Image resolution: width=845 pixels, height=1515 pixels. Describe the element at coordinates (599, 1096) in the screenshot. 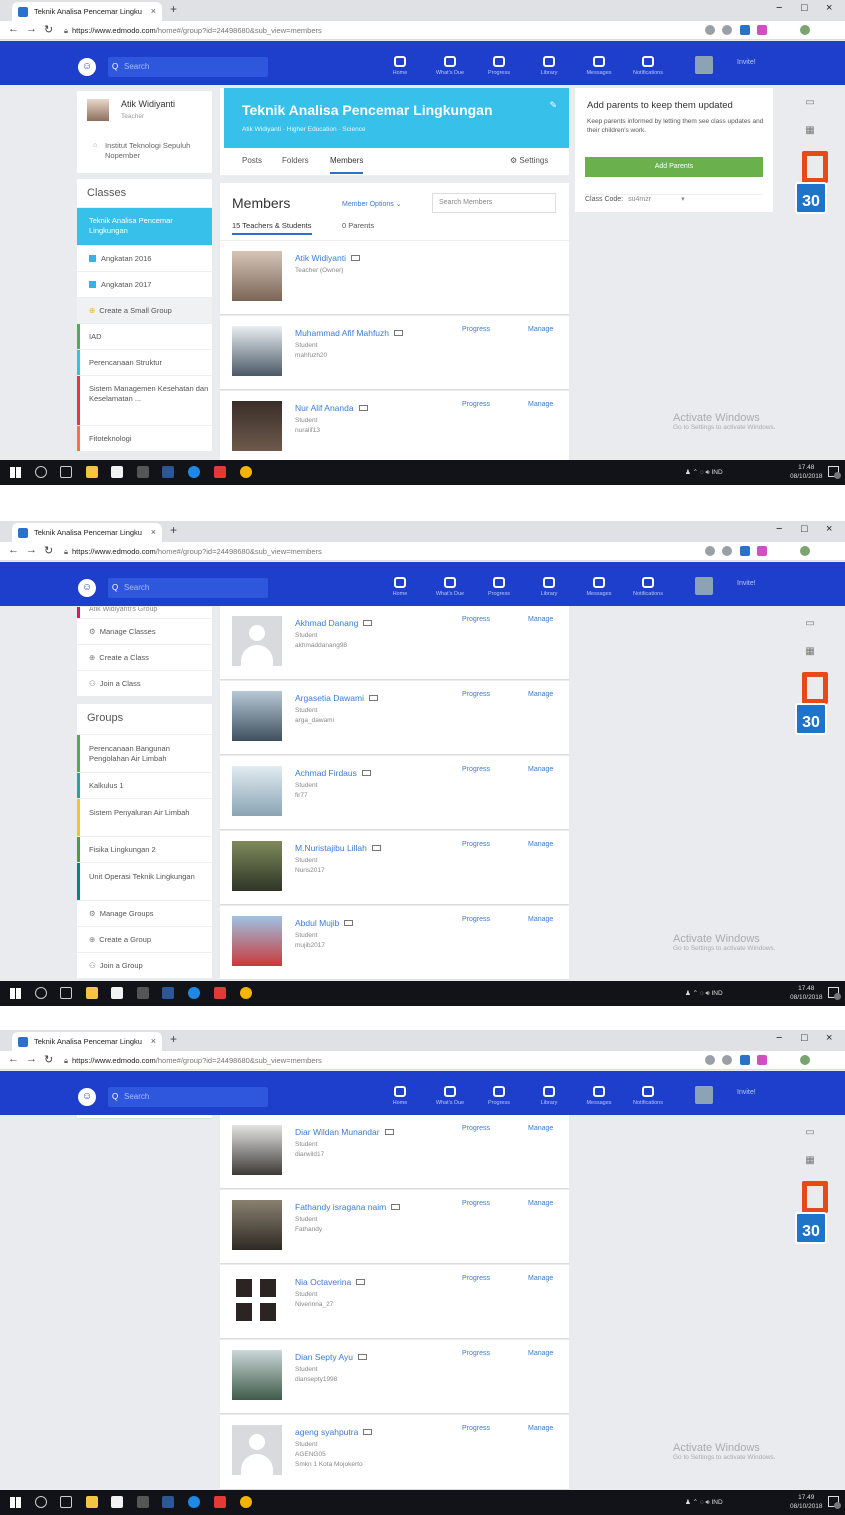

I see `nav-messages: Messages` at that location.